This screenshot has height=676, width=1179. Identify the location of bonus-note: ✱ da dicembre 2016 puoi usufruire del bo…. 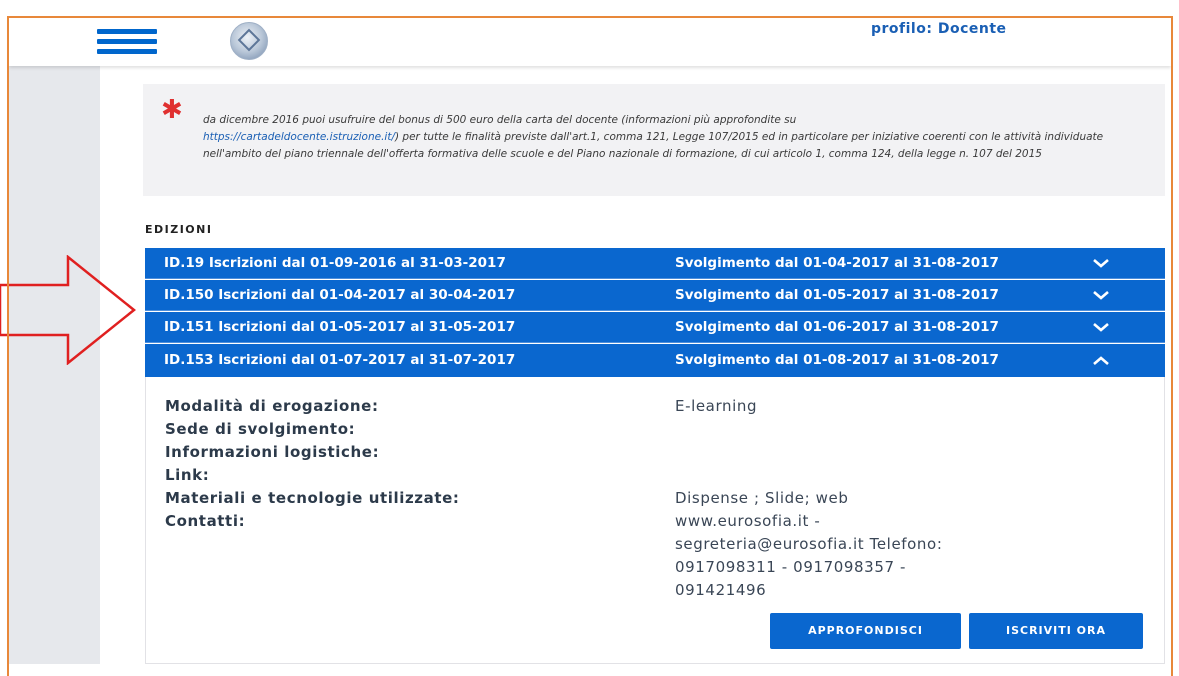
(654, 140).